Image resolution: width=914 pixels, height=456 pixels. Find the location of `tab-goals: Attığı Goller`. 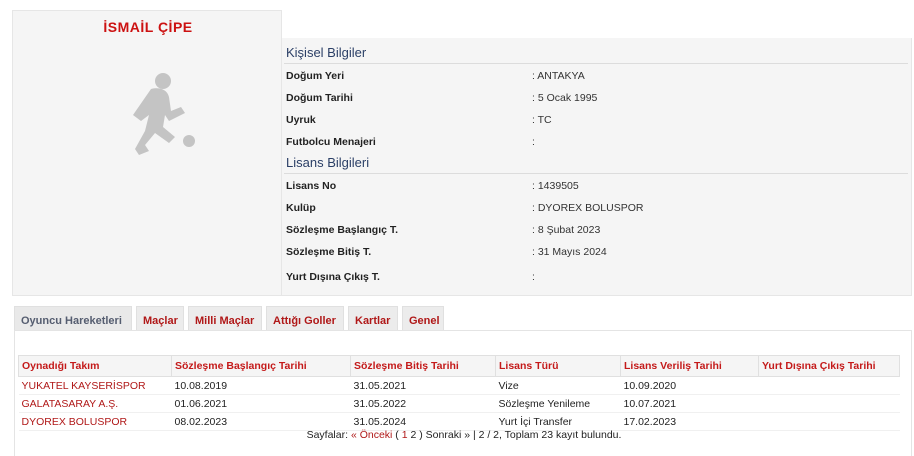

tab-goals: Attığı Goller is located at coordinates (305, 318).